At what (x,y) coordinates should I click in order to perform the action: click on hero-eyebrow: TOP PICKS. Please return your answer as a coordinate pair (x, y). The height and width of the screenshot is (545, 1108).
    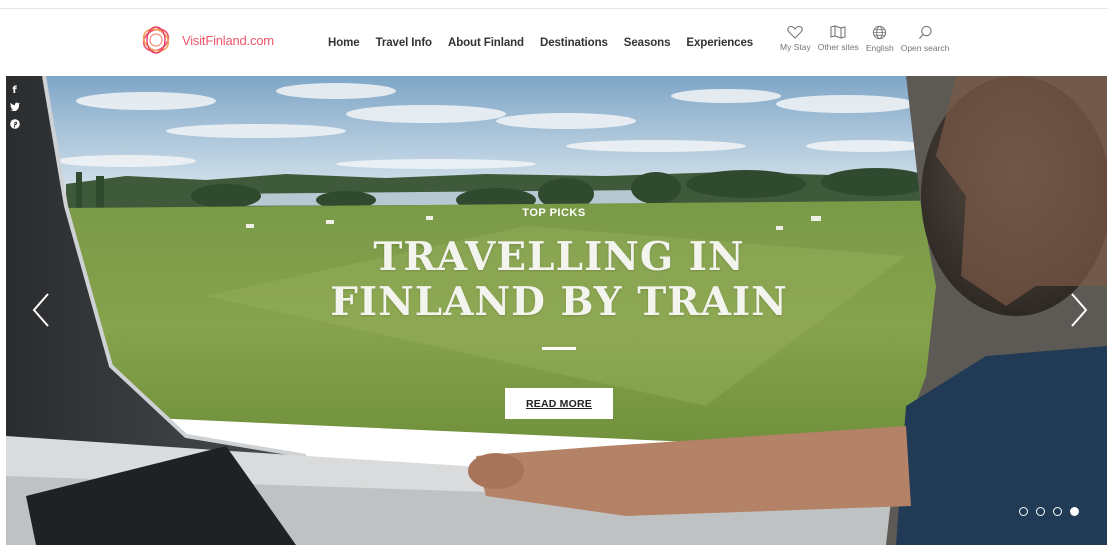
    Looking at the image, I should click on (554, 213).